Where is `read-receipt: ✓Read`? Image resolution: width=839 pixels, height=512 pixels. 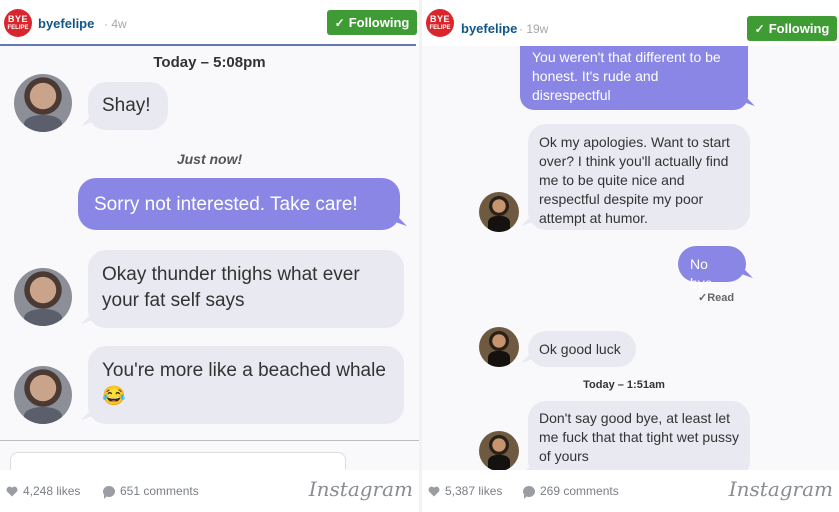 read-receipt: ✓Read is located at coordinates (716, 297).